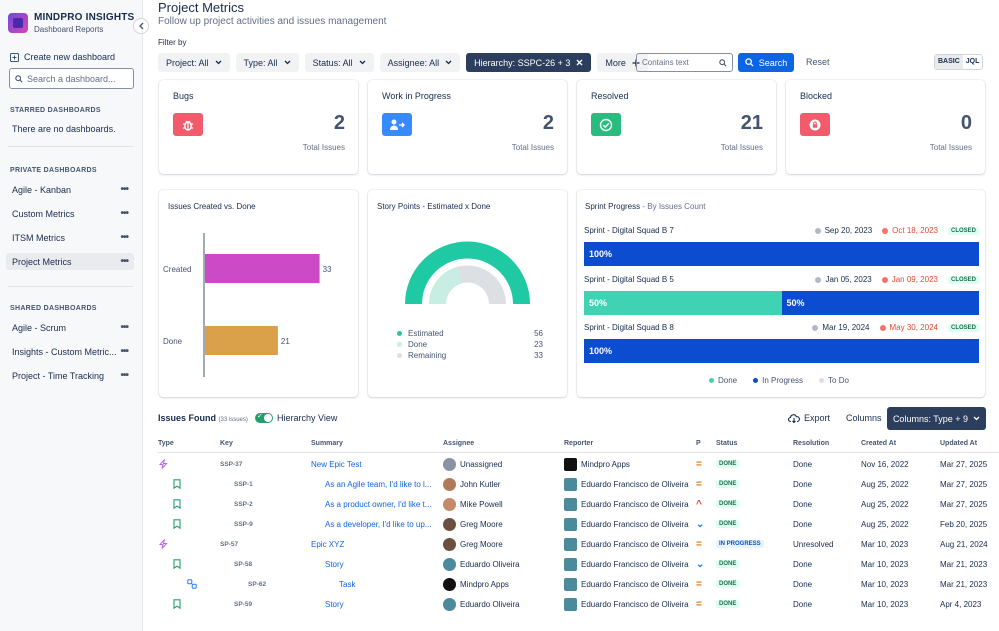  Describe the element at coordinates (71, 23) in the screenshot. I see `brand: MINDPRO INSIGHTS Dashboard Reports` at that location.